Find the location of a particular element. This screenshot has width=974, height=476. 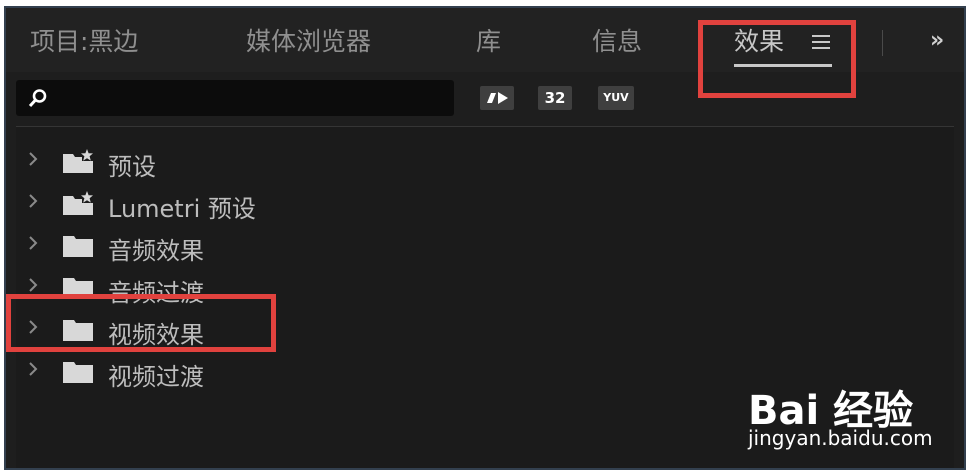

video-effects-highlight is located at coordinates (141, 323).